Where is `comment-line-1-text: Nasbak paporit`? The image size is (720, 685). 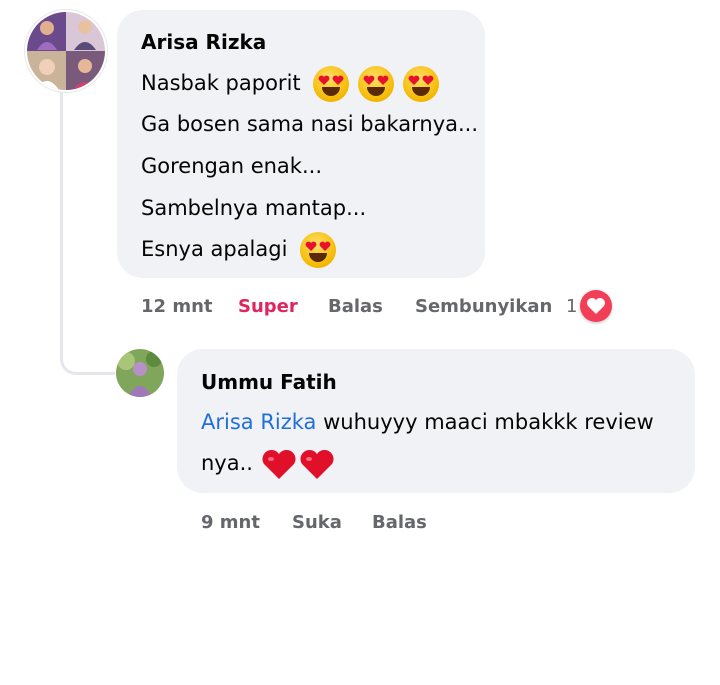
comment-line-1-text: Nasbak paporit is located at coordinates (221, 83).